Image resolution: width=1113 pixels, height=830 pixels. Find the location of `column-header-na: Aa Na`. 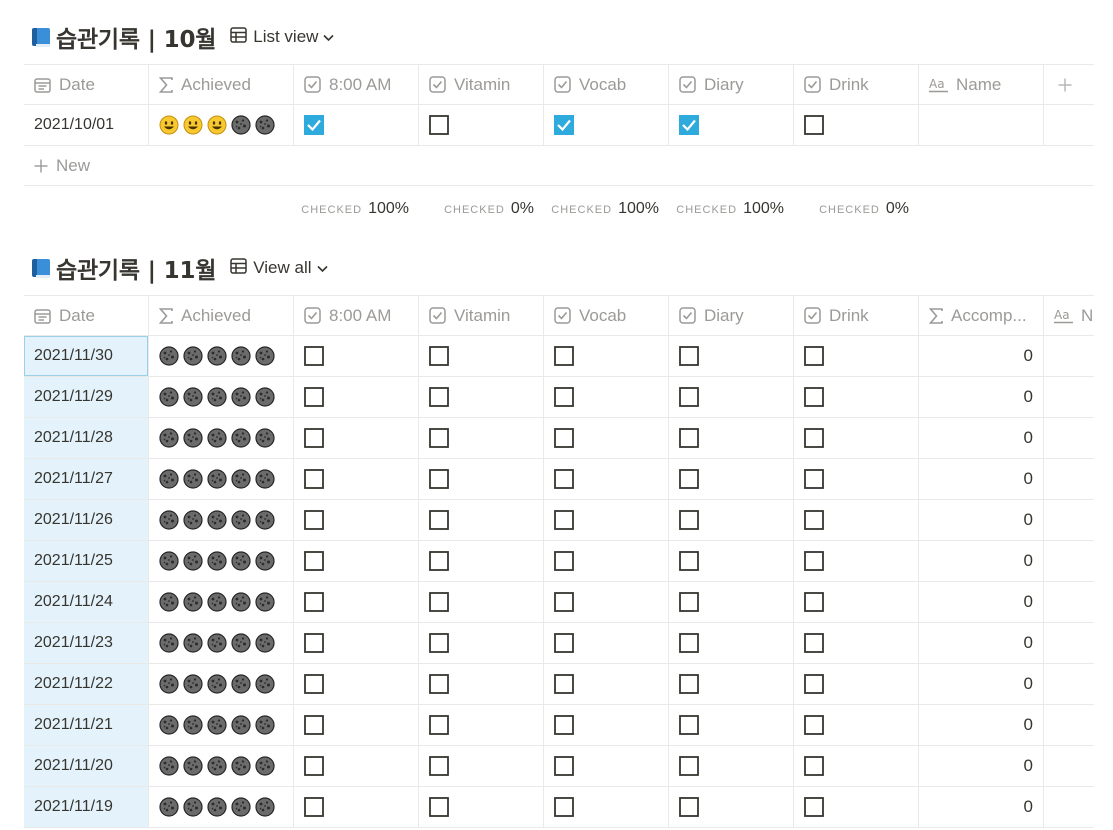

column-header-na: Aa Na is located at coordinates (1069, 315).